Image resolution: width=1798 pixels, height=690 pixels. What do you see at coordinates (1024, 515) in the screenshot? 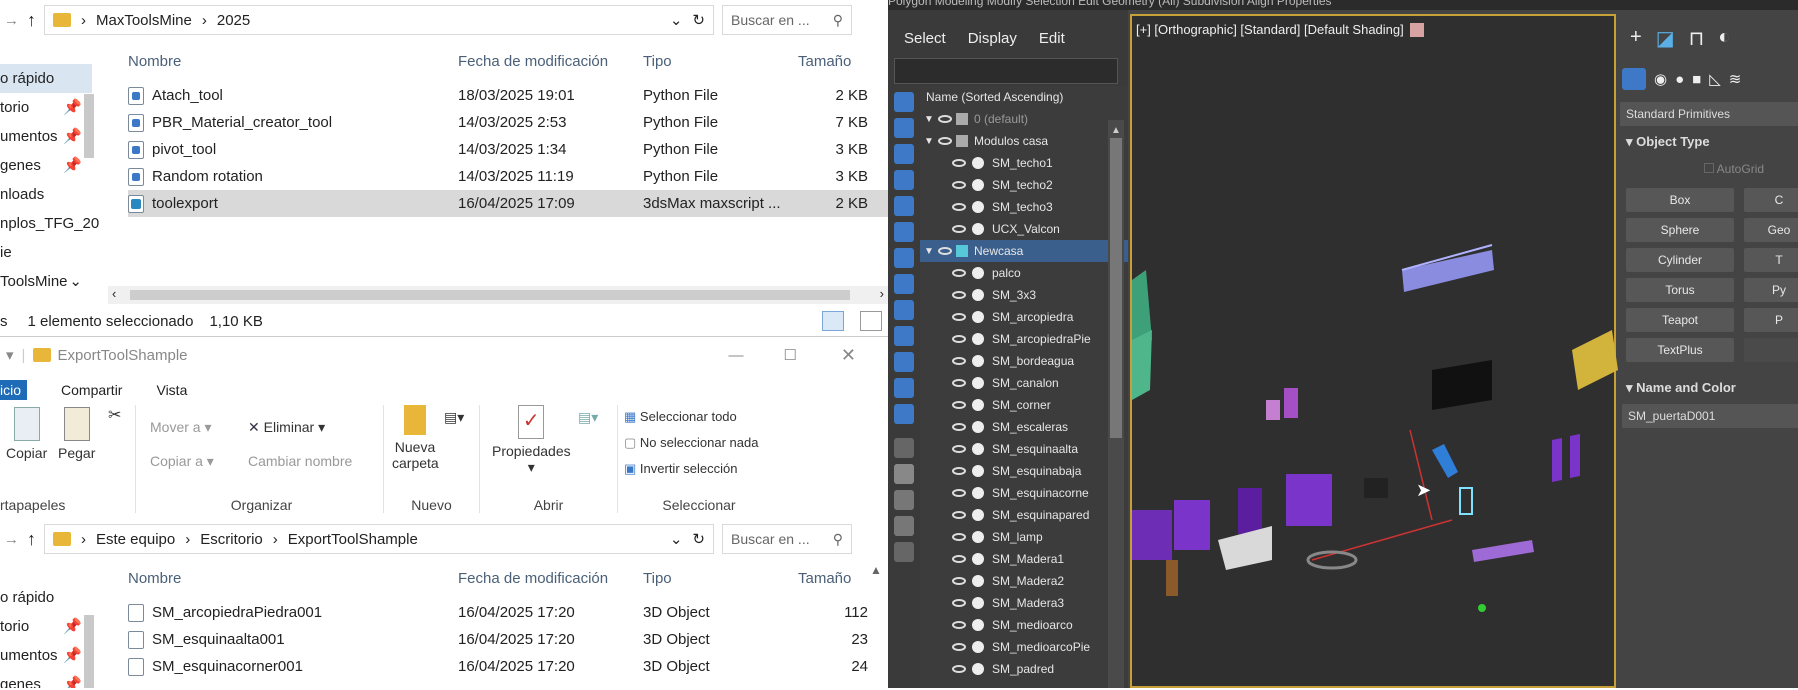
I see `scene-object-row: SM_esquinapared` at bounding box center [1024, 515].